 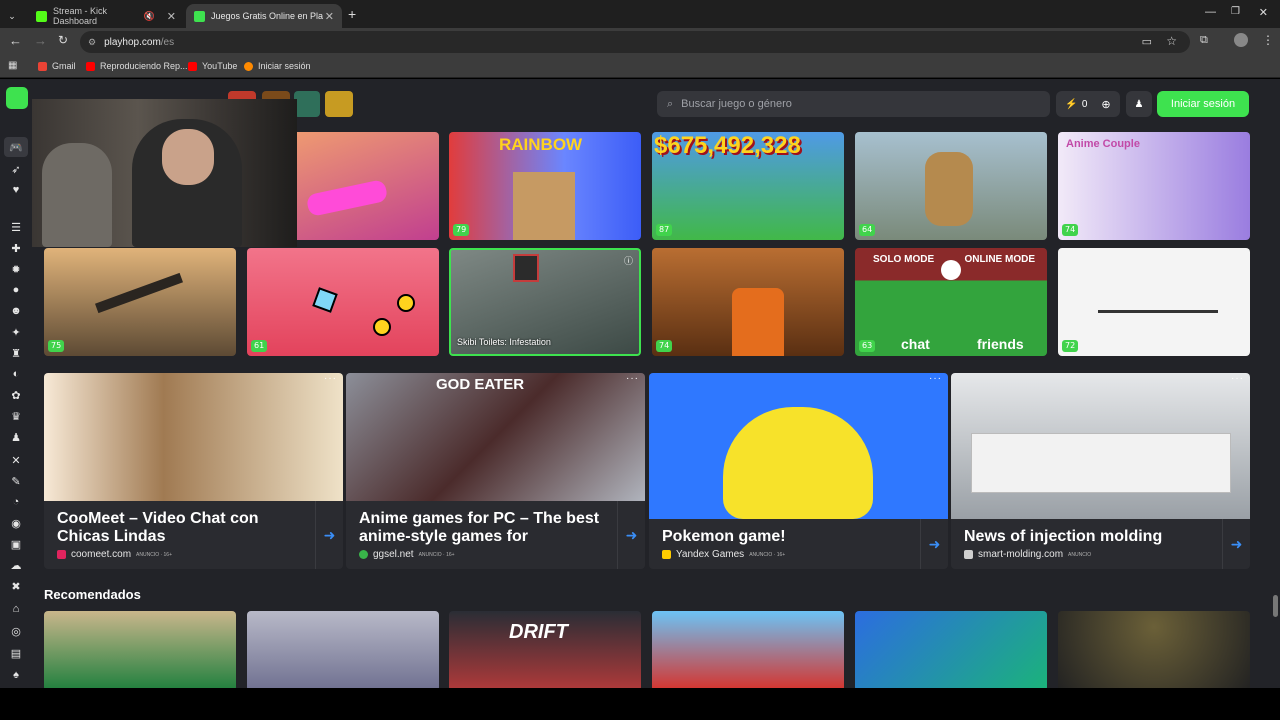 What do you see at coordinates (1147, 41) in the screenshot?
I see `cast-icon: ▭` at bounding box center [1147, 41].